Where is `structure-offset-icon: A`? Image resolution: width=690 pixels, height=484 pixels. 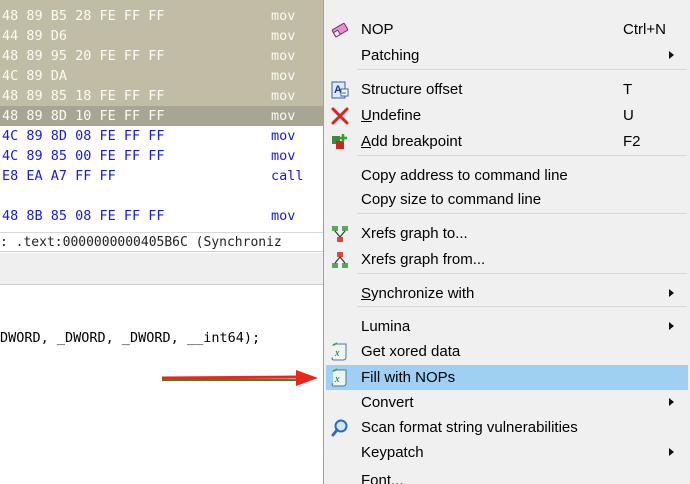 structure-offset-icon: A is located at coordinates (340, 90).